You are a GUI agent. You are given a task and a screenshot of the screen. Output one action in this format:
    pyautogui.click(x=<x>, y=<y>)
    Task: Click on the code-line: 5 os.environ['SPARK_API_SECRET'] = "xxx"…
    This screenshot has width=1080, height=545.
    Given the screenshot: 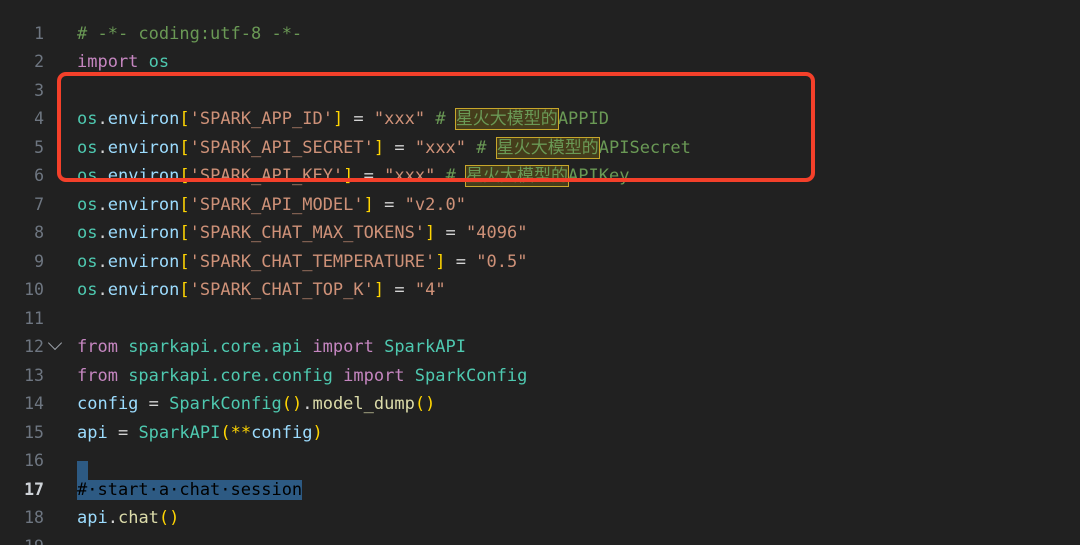 What is the action you would take?
    pyautogui.click(x=540, y=148)
    